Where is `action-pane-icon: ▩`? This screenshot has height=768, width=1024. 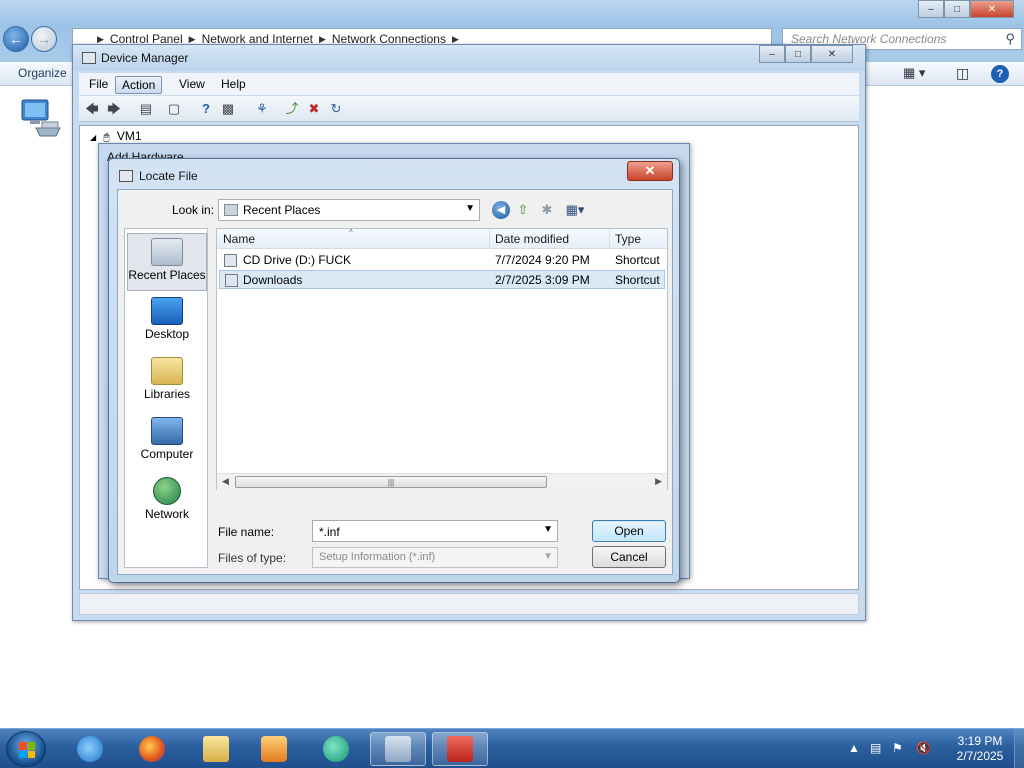 action-pane-icon: ▩ is located at coordinates (228, 109).